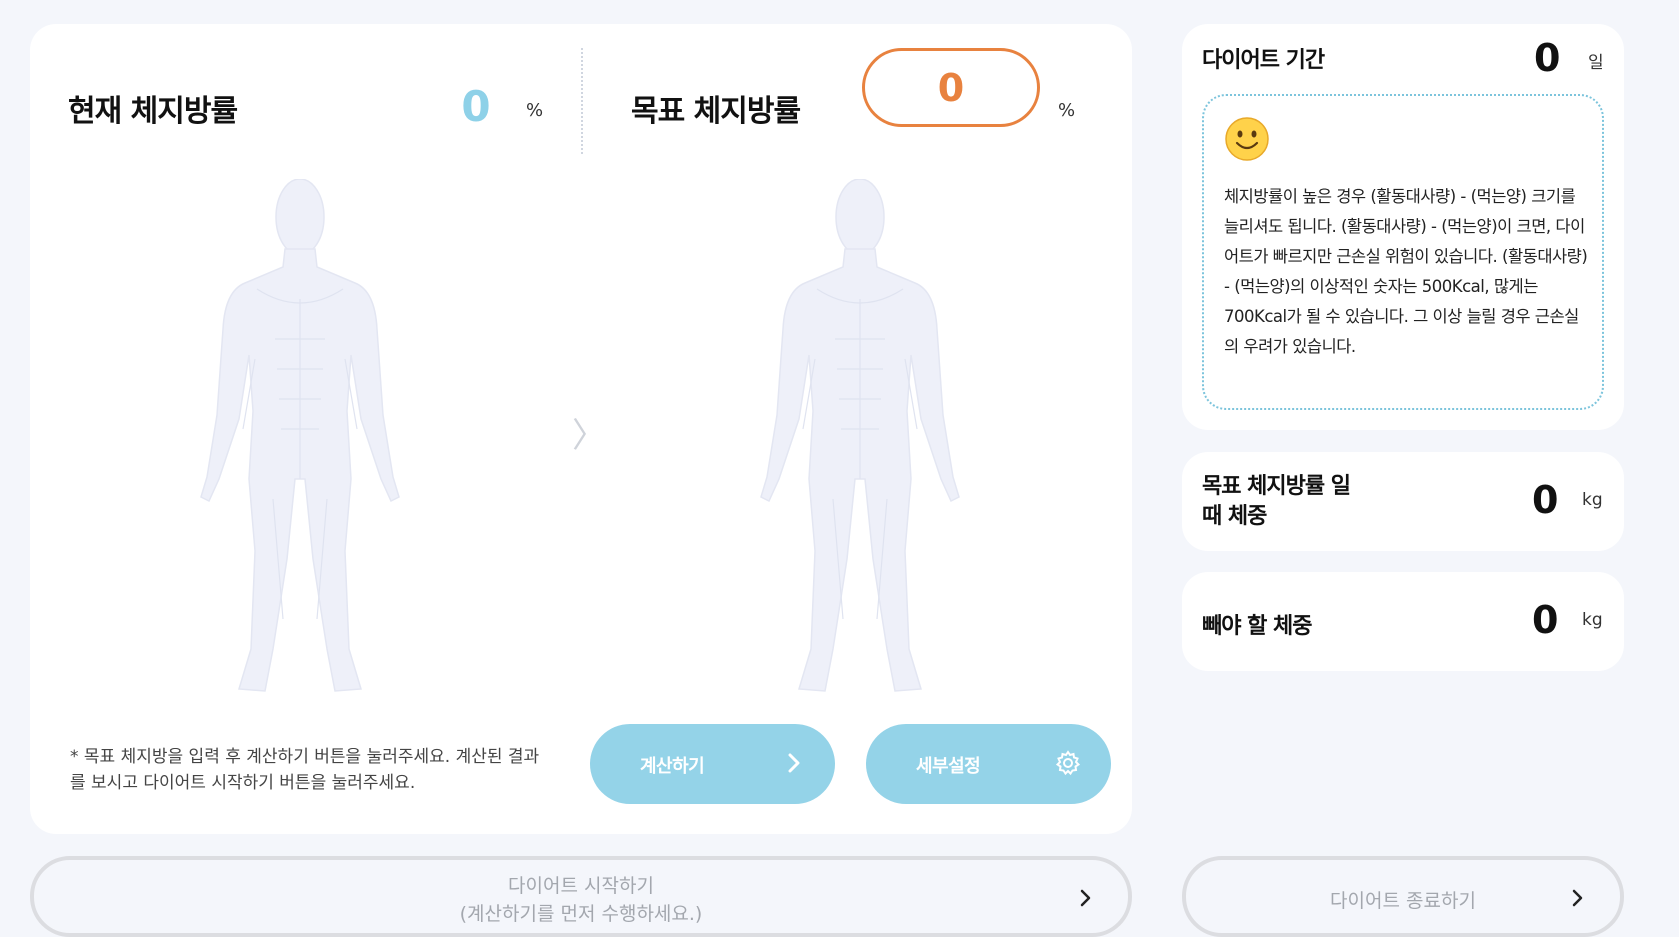  Describe the element at coordinates (582, 101) in the screenshot. I see `divider` at that location.